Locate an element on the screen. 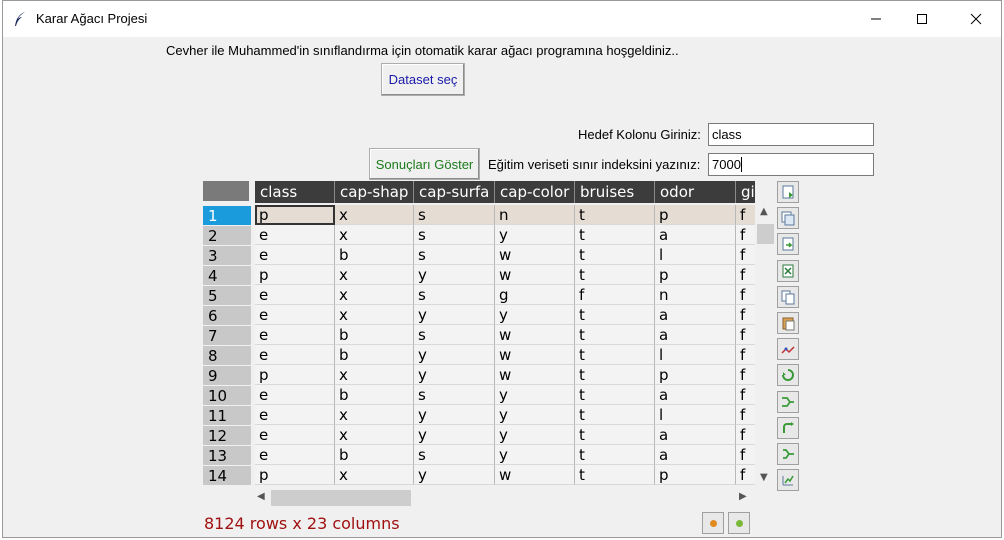 This screenshot has width=1004, height=540. row-header: 9 is located at coordinates (227, 375).